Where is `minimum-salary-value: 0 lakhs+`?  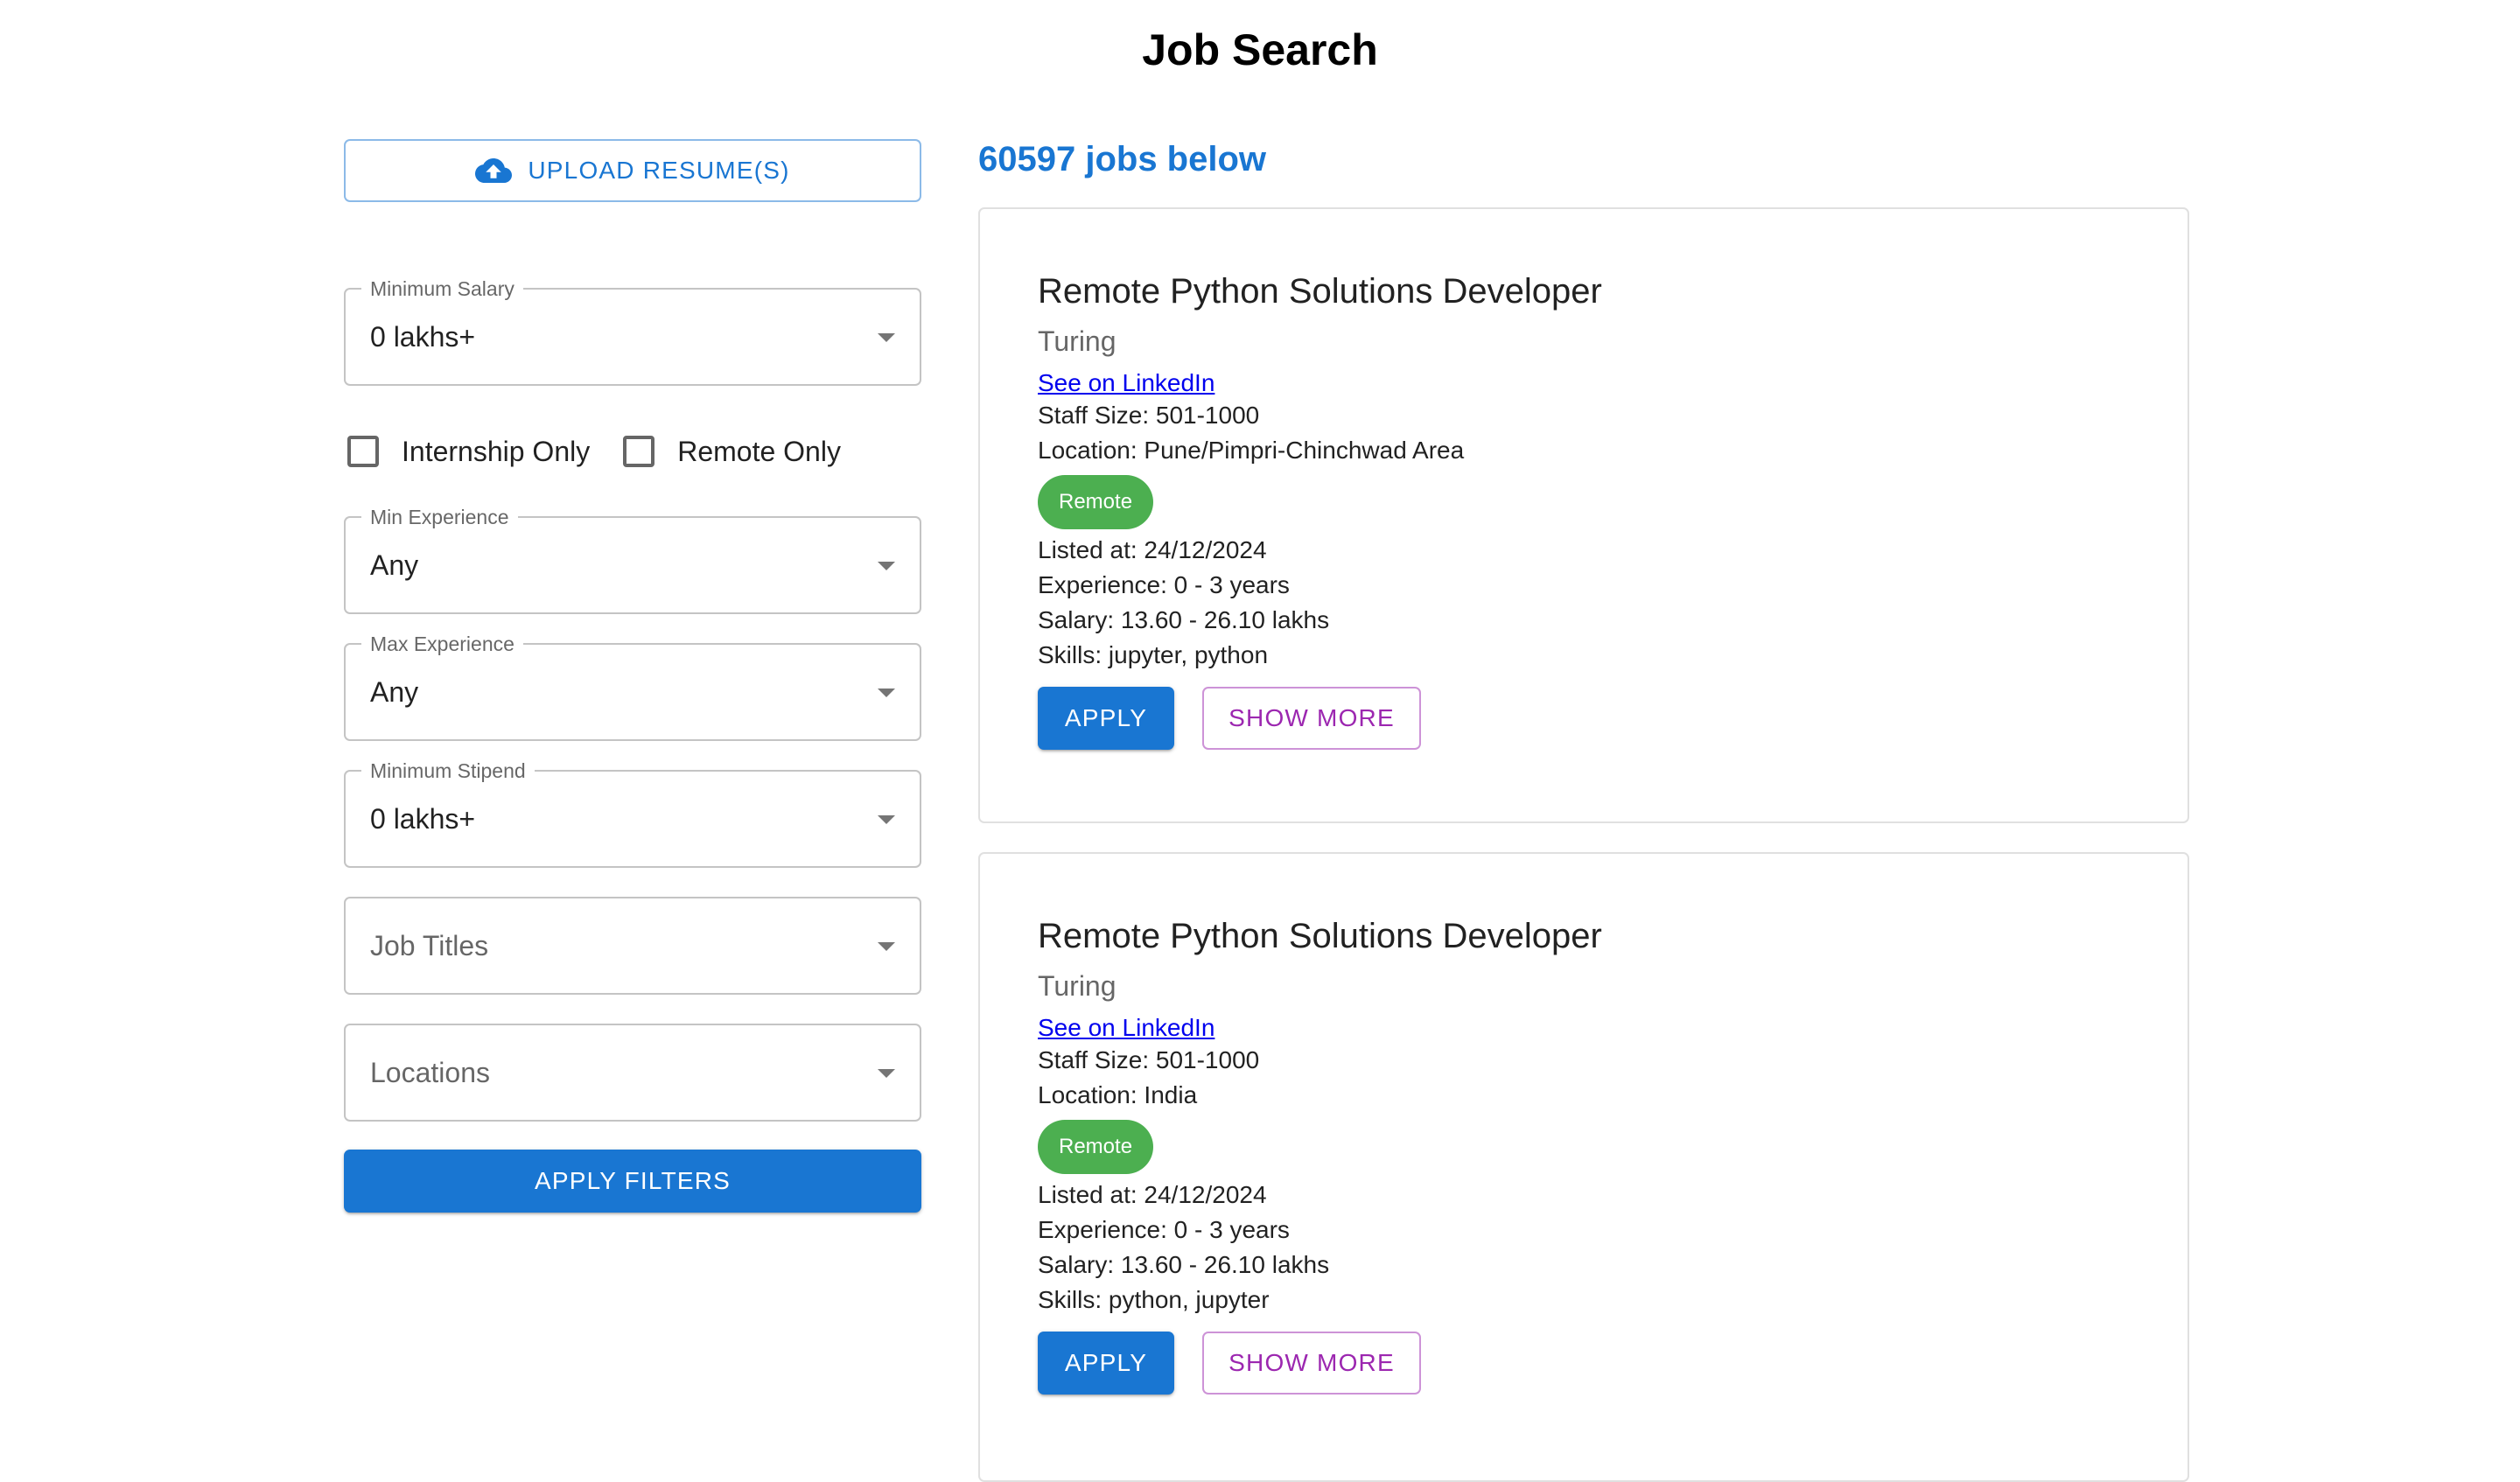
minimum-salary-value: 0 lakhs+ is located at coordinates (423, 336).